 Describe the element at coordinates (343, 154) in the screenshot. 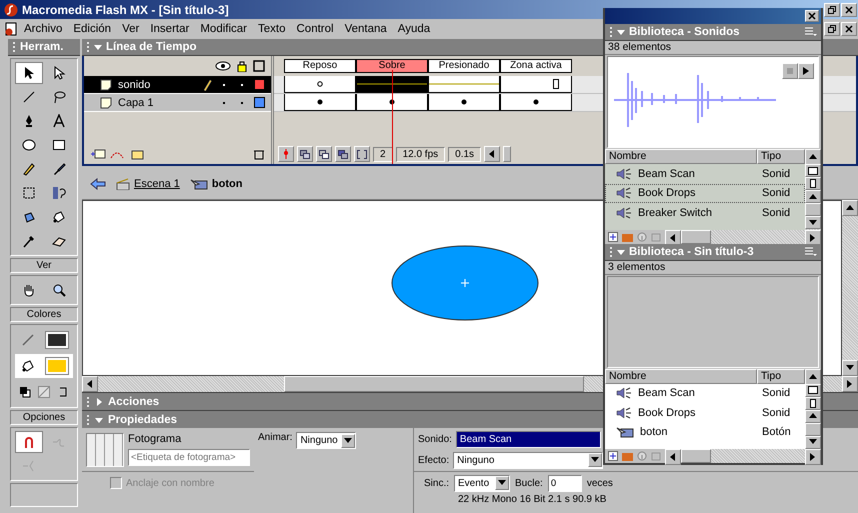

I see `edit-frames-button` at that location.